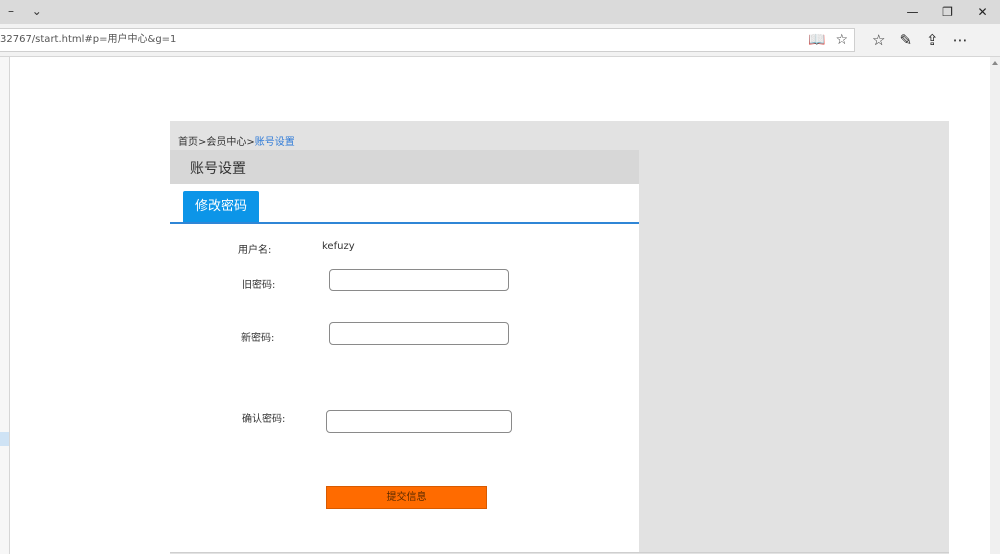 The height and width of the screenshot is (554, 1000). Describe the element at coordinates (905, 40) in the screenshot. I see `pen-icon: ✎` at that location.